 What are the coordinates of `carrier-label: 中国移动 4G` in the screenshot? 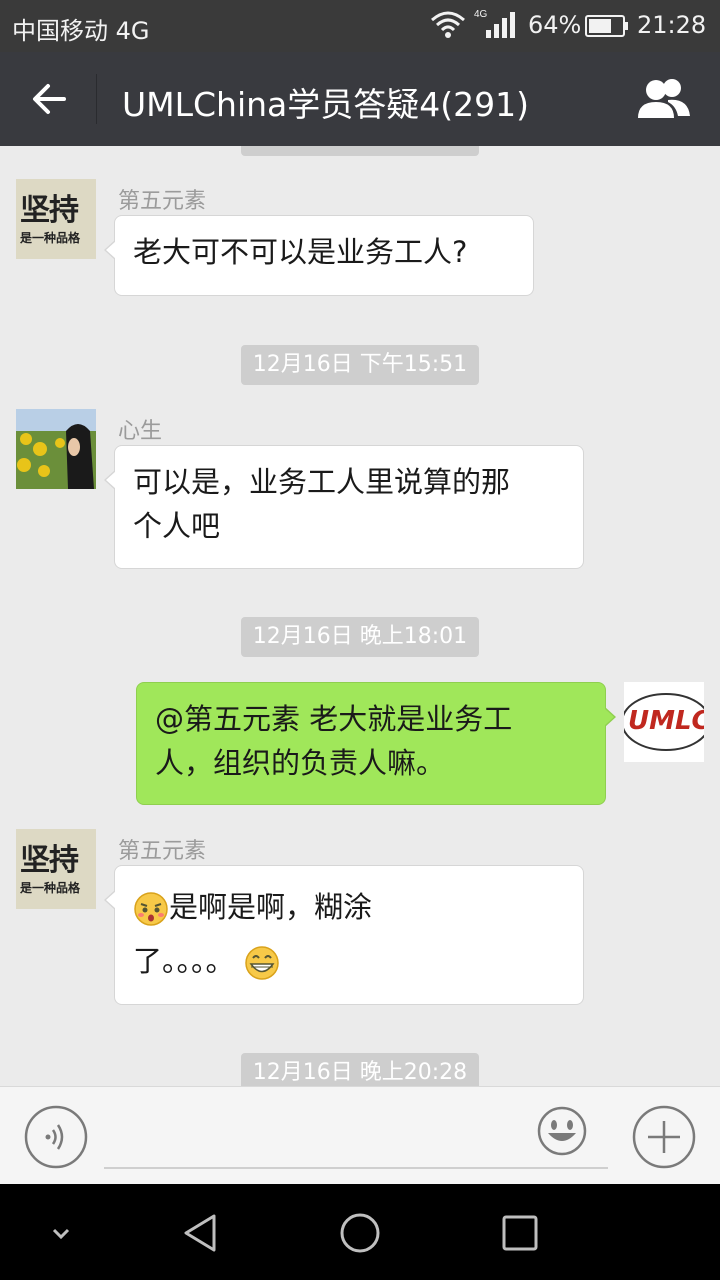 It's located at (81, 31).